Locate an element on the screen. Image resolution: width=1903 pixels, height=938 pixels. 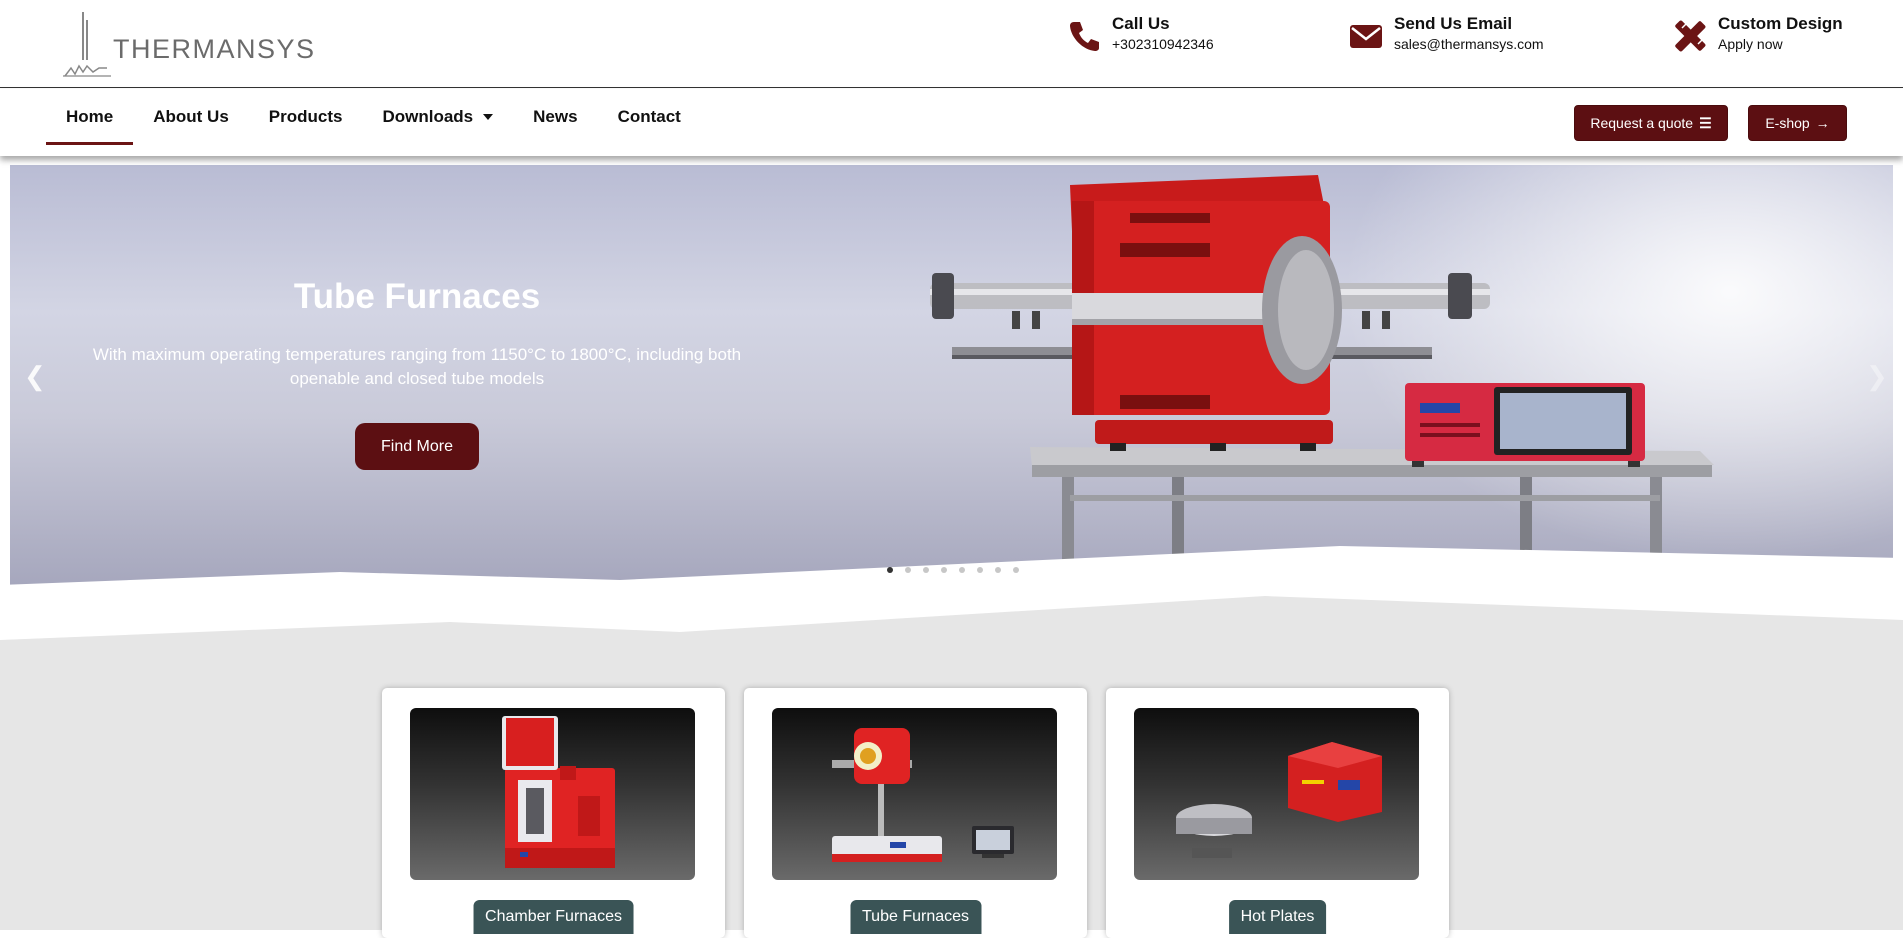
envelope-icon is located at coordinates (1366, 36).